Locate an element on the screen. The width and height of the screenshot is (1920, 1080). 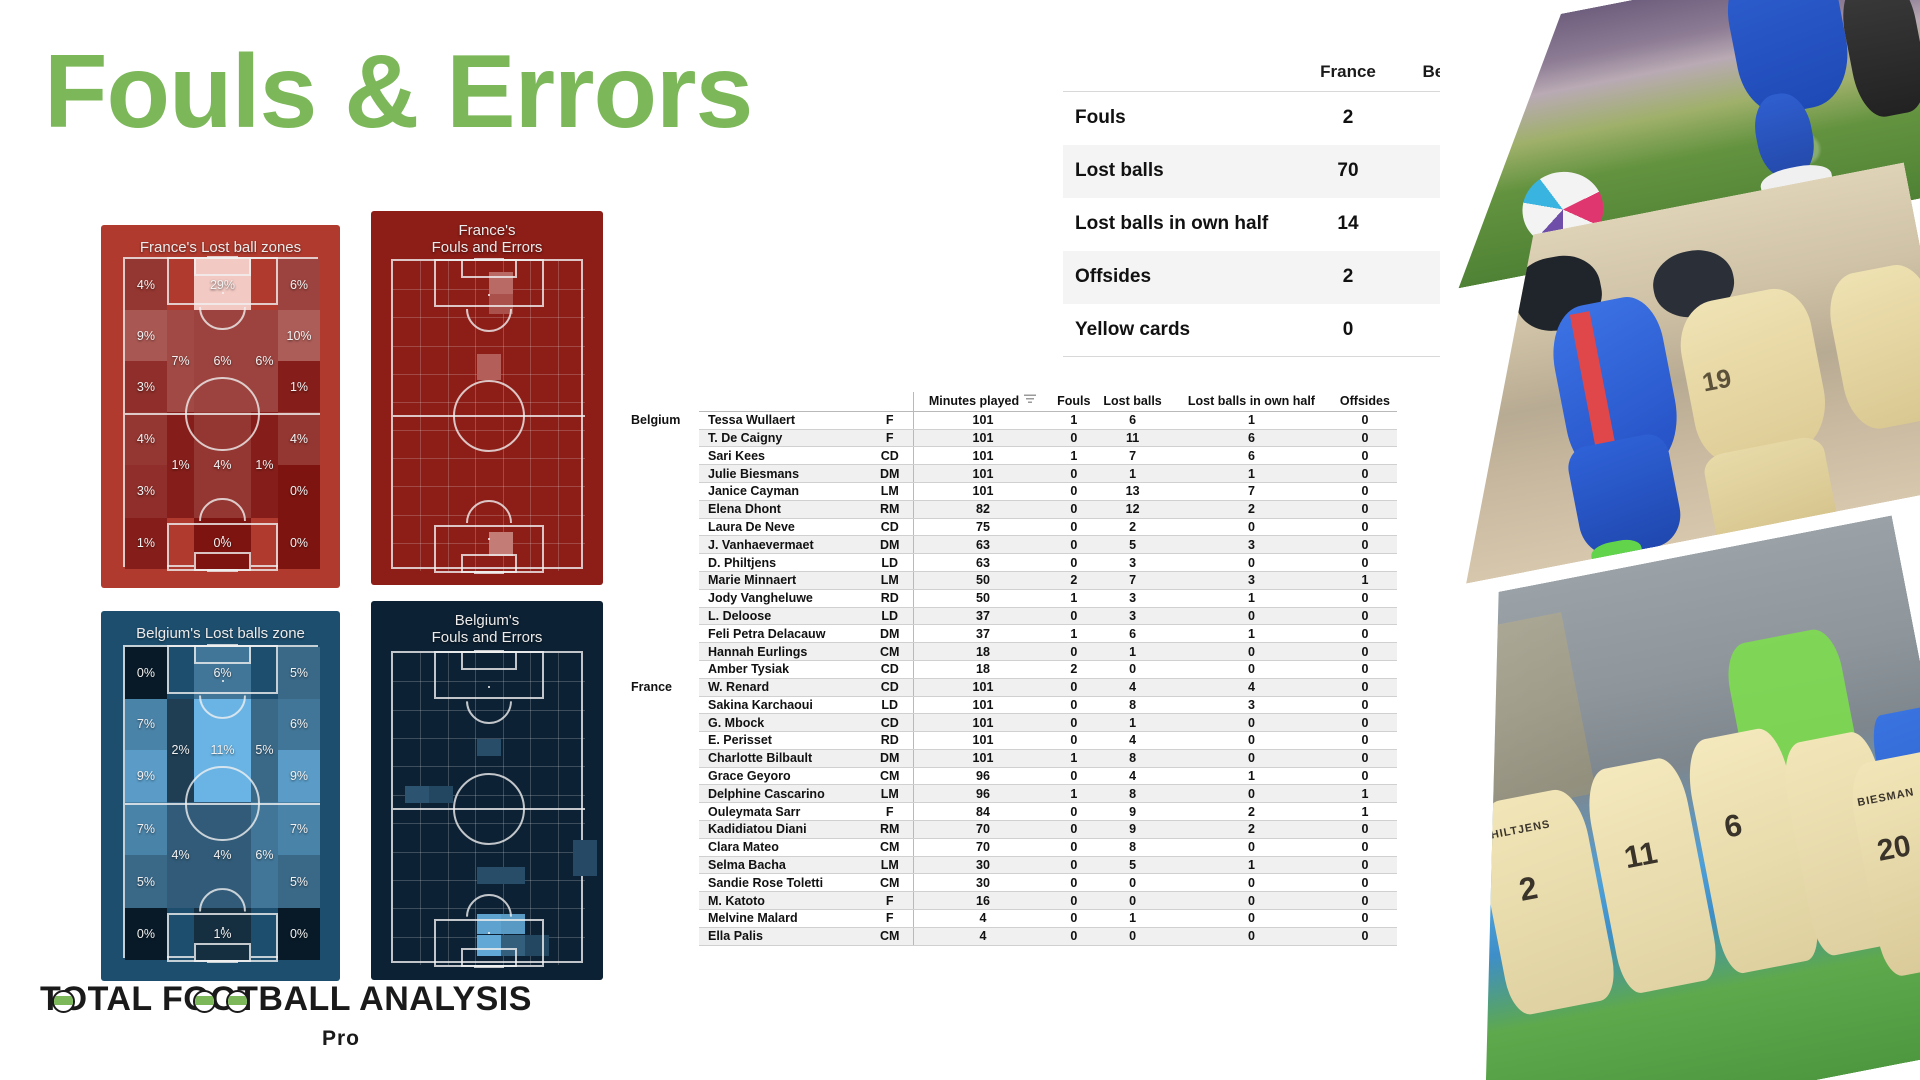
table-row: Clara Mateo CM 70 0 8 0 0 is located at coordinates (1012, 847).